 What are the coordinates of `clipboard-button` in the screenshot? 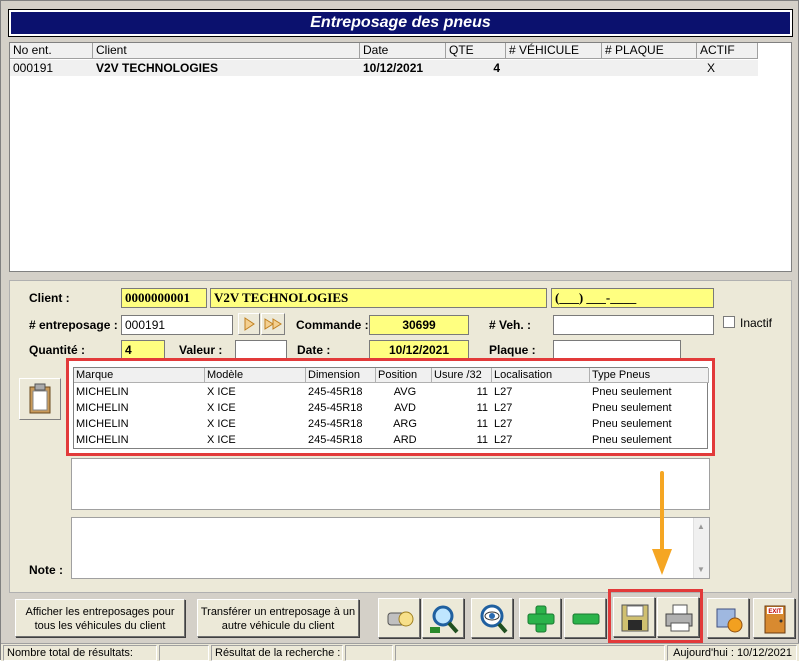 It's located at (40, 399).